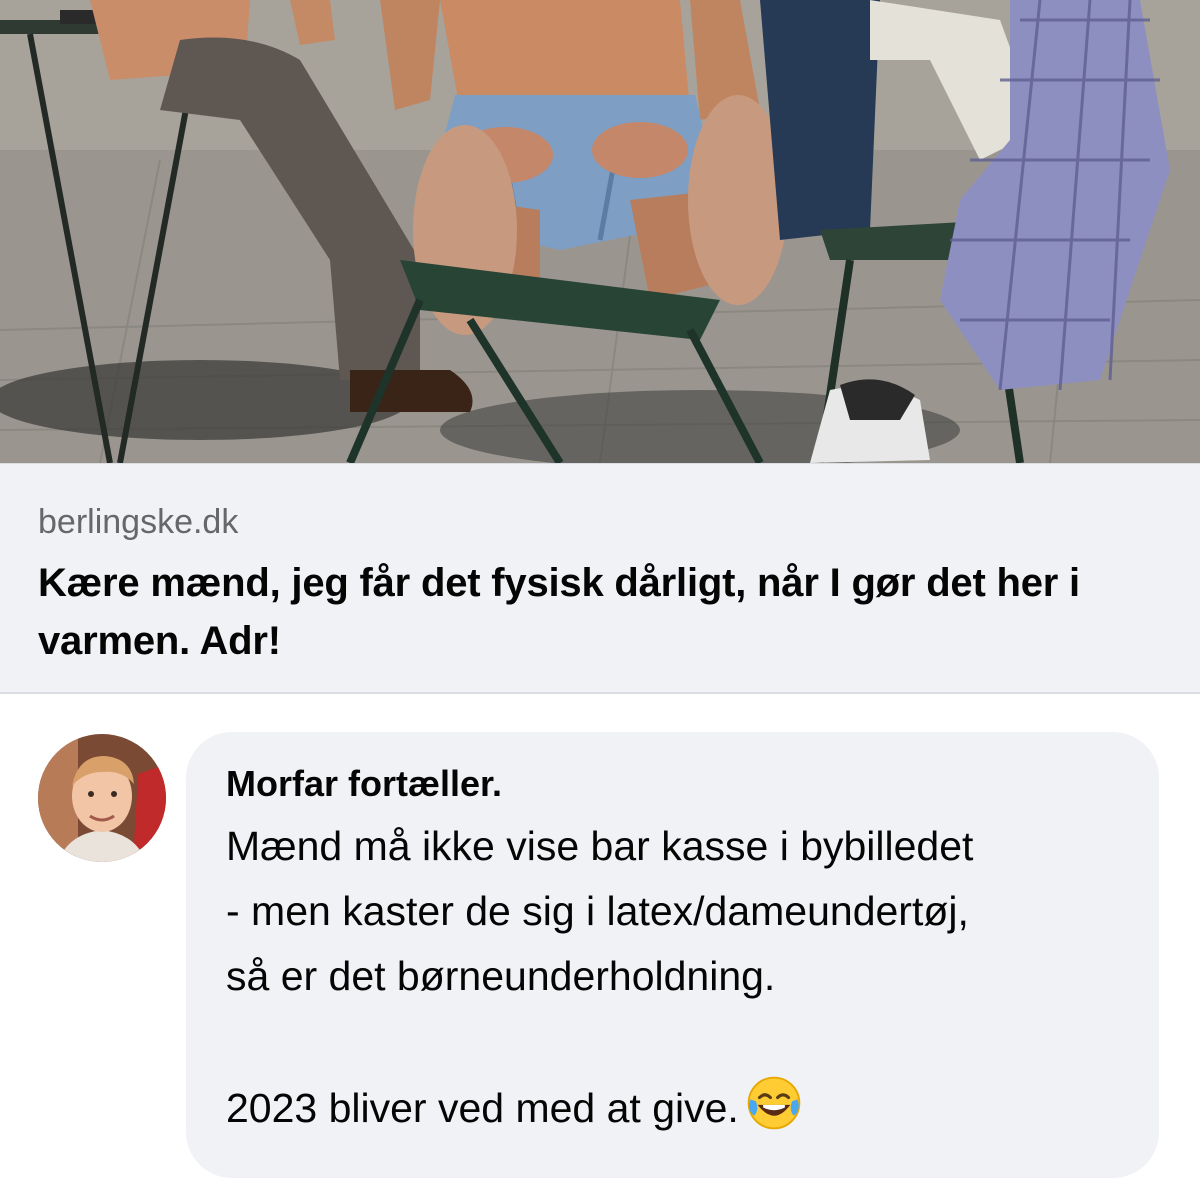 This screenshot has width=1200, height=1200. What do you see at coordinates (672, 1041) in the screenshot?
I see `comment-line-break` at bounding box center [672, 1041].